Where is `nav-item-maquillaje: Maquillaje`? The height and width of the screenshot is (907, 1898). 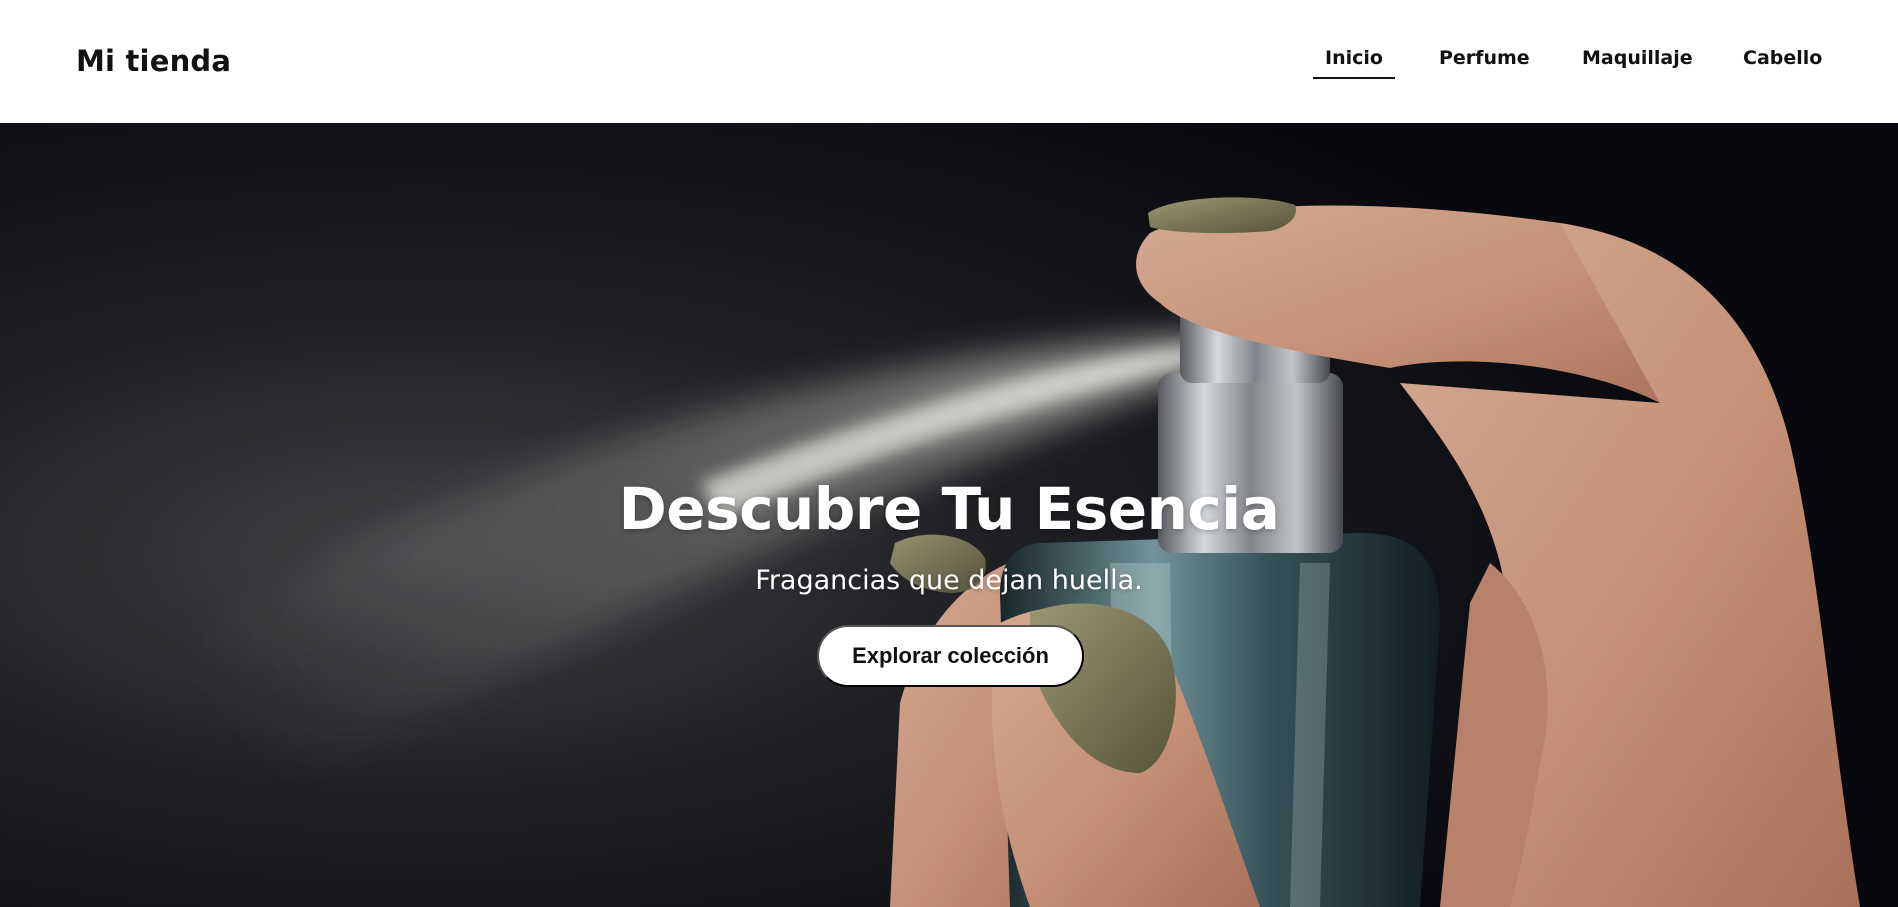
nav-item-maquillaje: Maquillaje is located at coordinates (1637, 62).